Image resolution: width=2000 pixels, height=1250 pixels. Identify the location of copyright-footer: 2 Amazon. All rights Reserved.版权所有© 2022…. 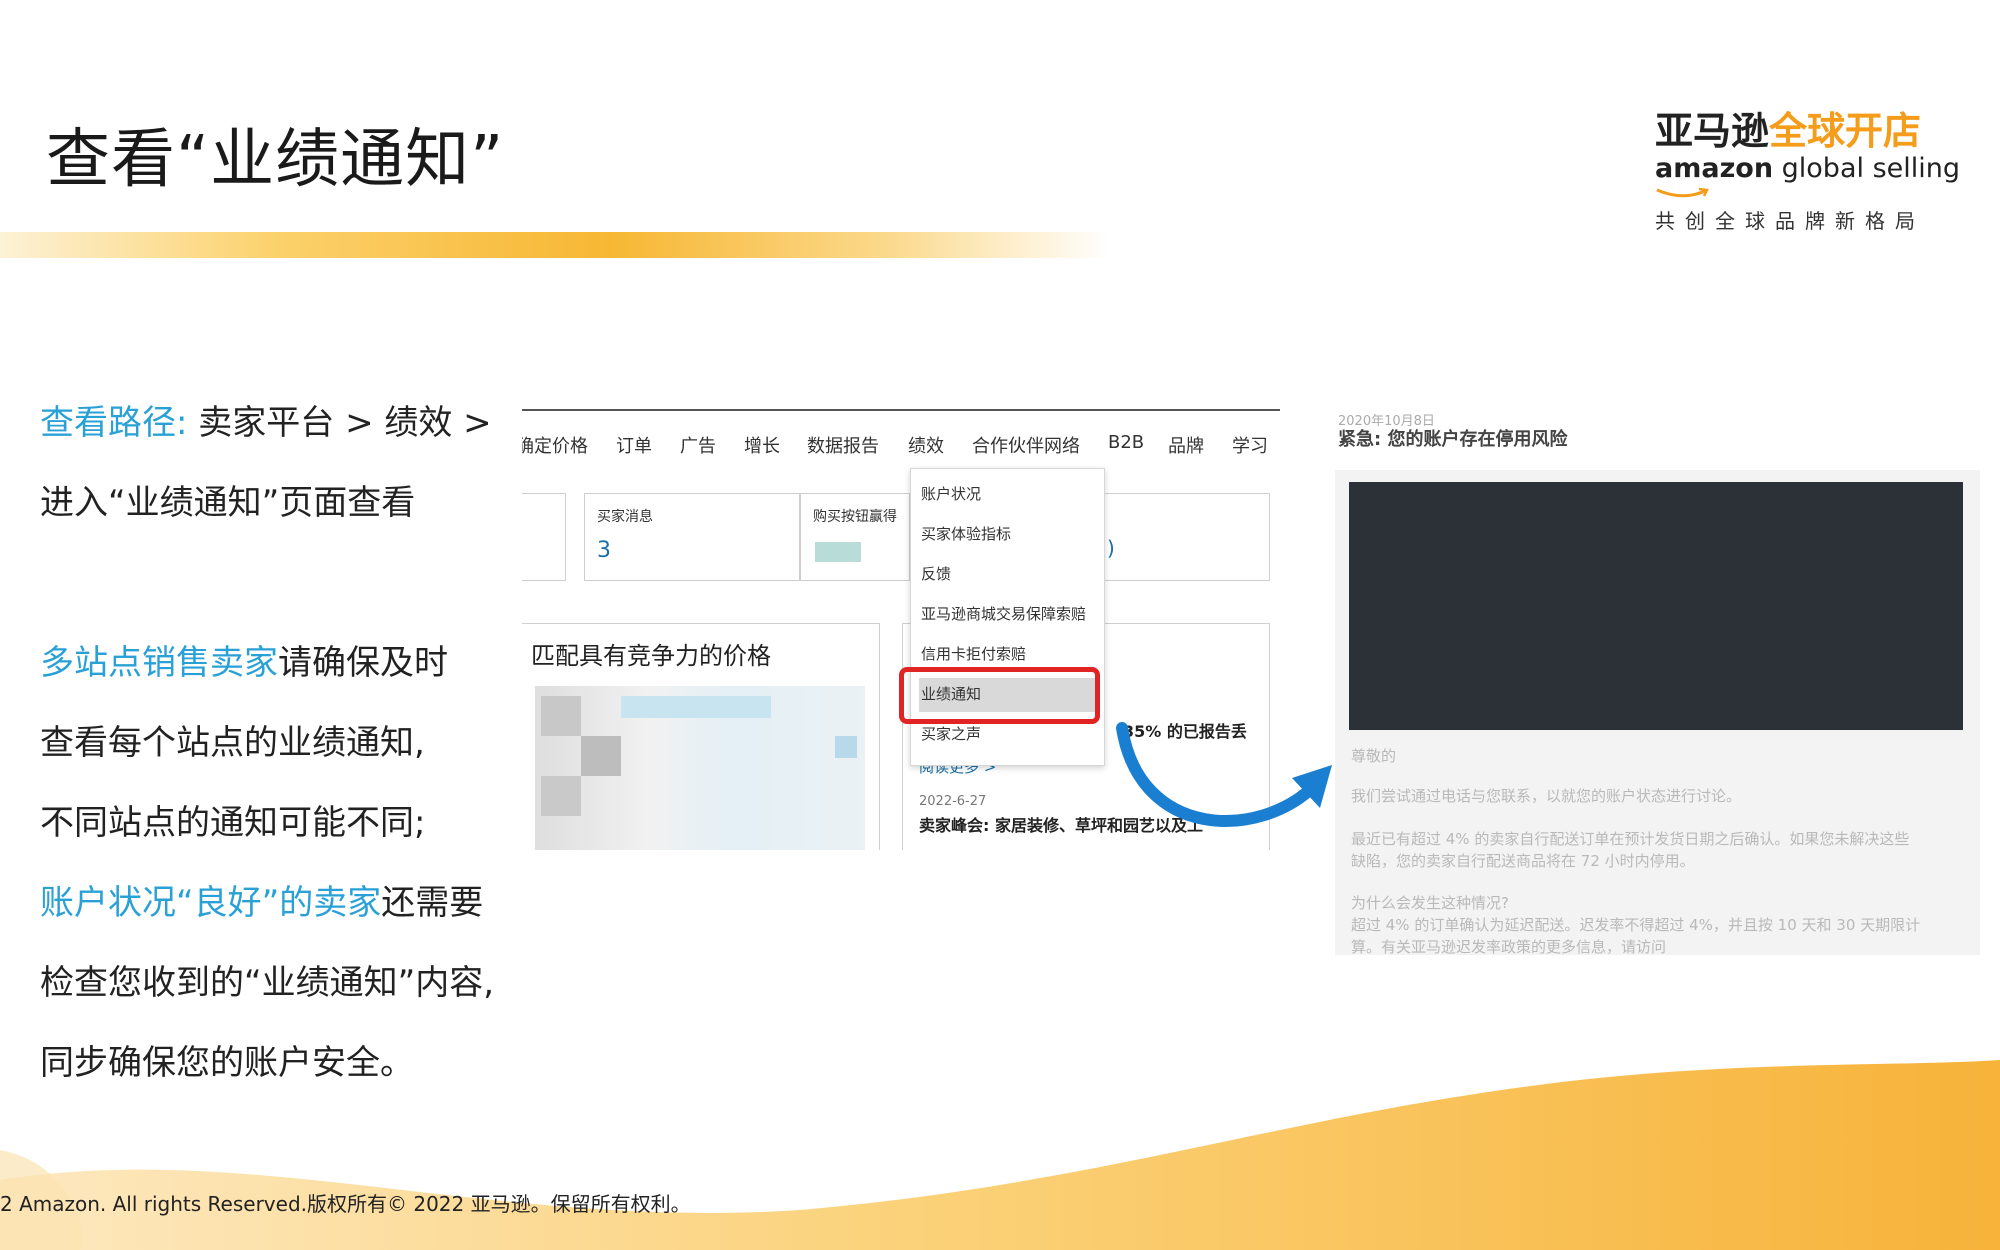
(345, 1204).